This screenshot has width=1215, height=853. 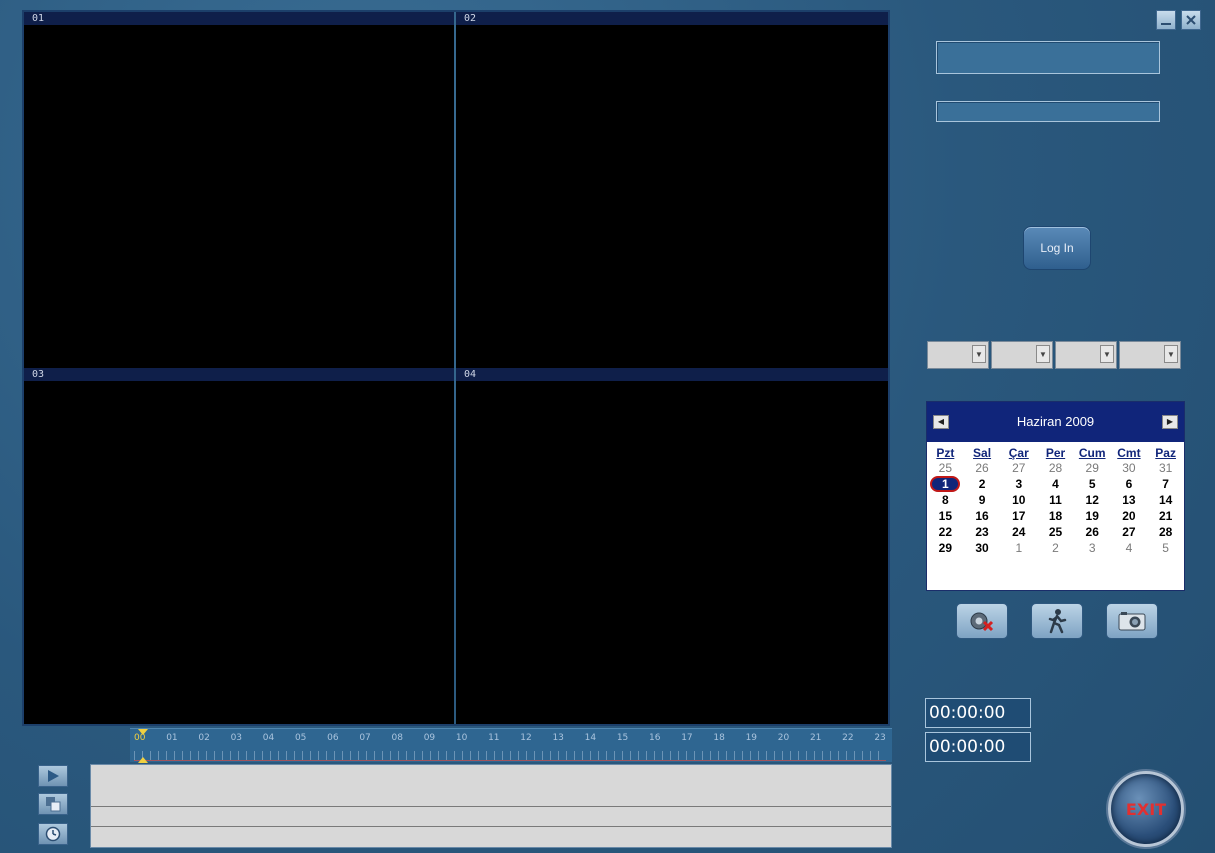 I want to click on camera-panel-3: 03, so click(x=239, y=546).